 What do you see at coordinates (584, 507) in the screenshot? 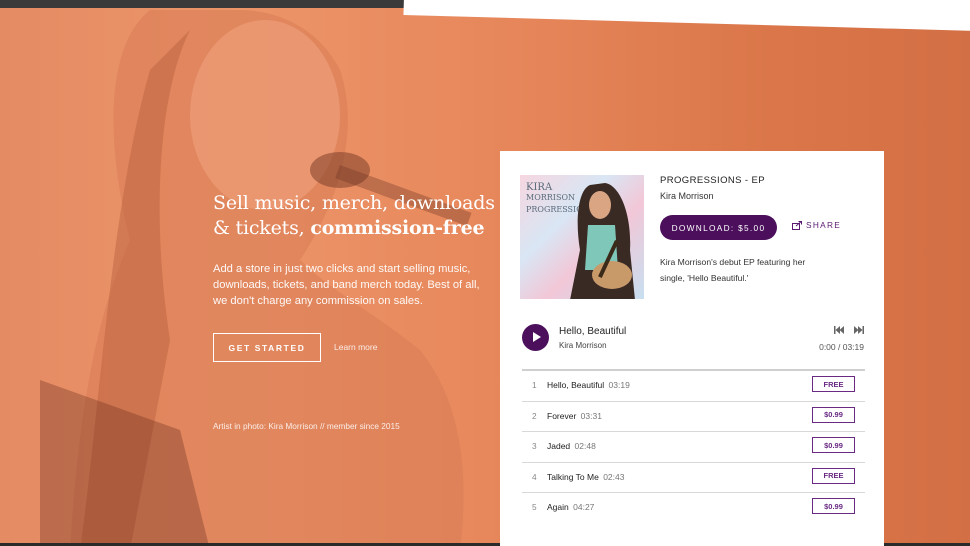
I see `track-duration: 04:27` at bounding box center [584, 507].